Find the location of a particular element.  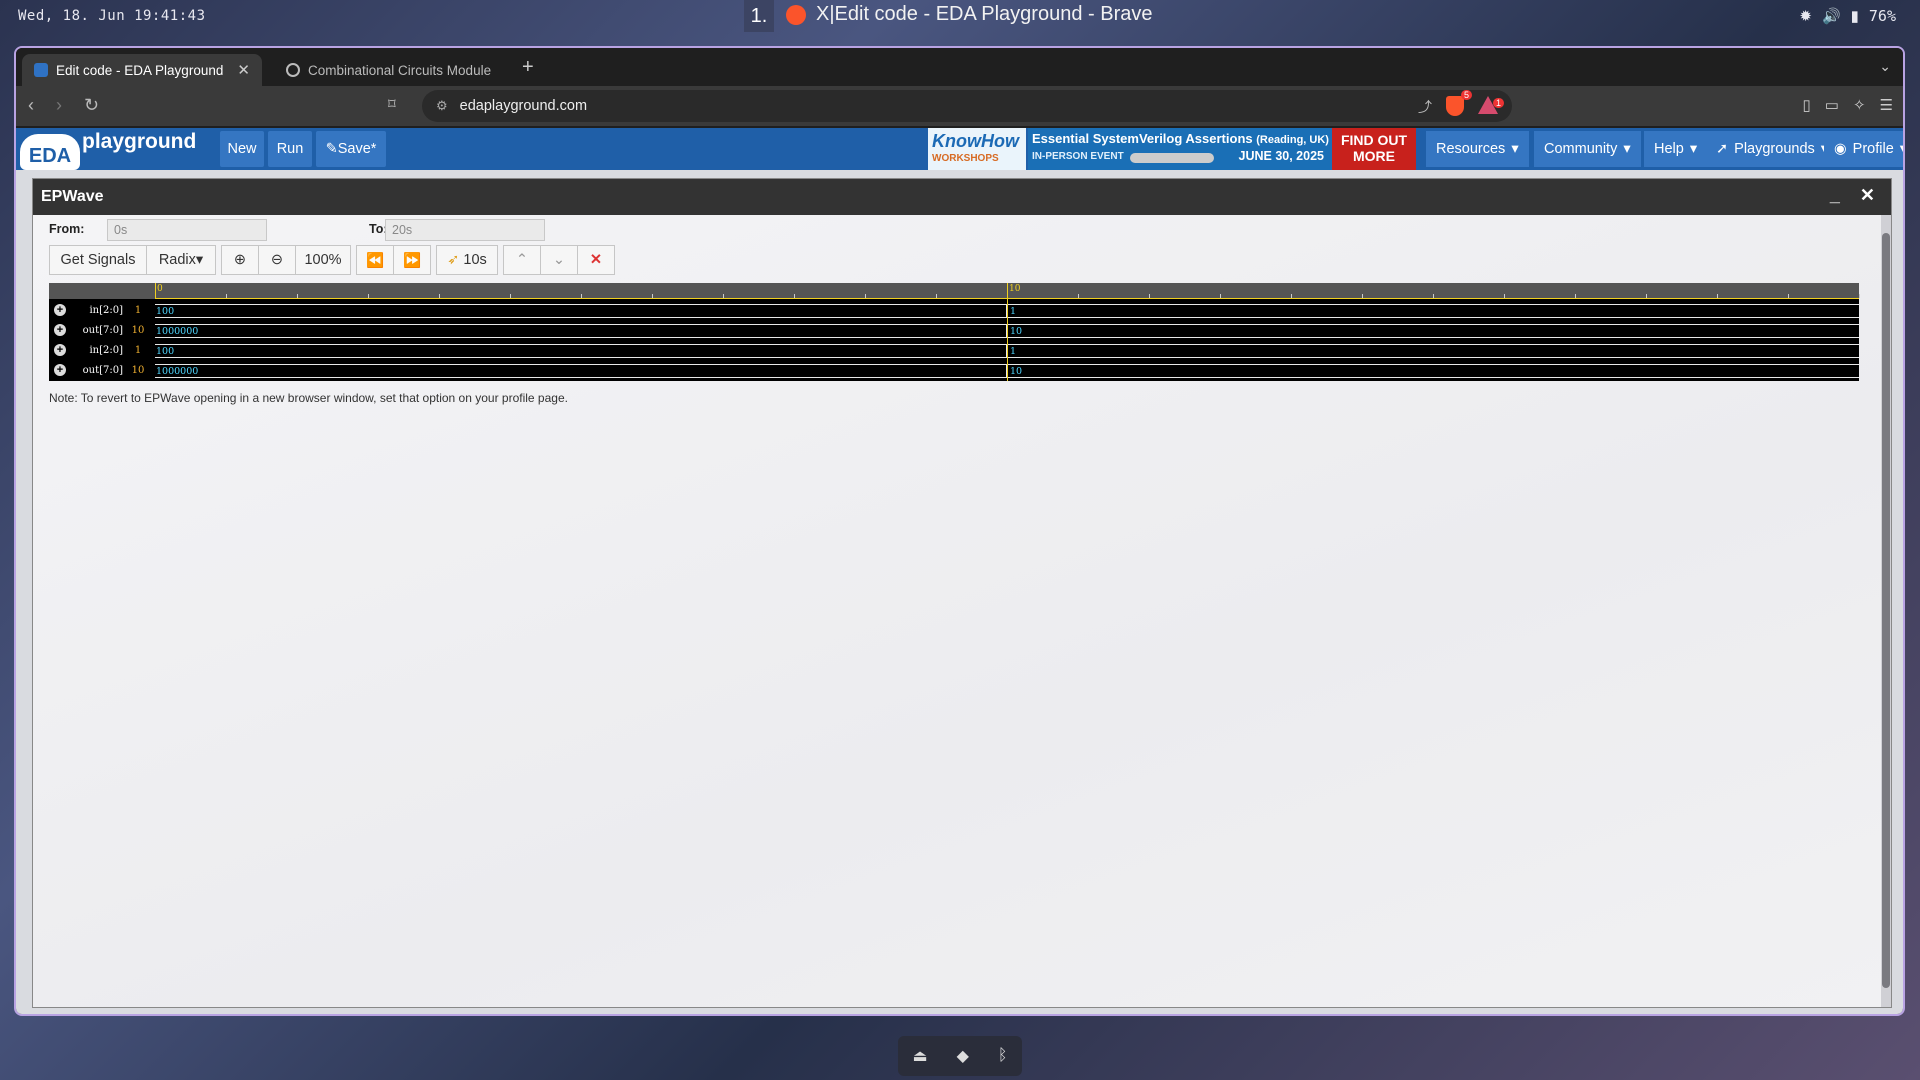

bookmark-icon: ⌑ is located at coordinates (392, 104).